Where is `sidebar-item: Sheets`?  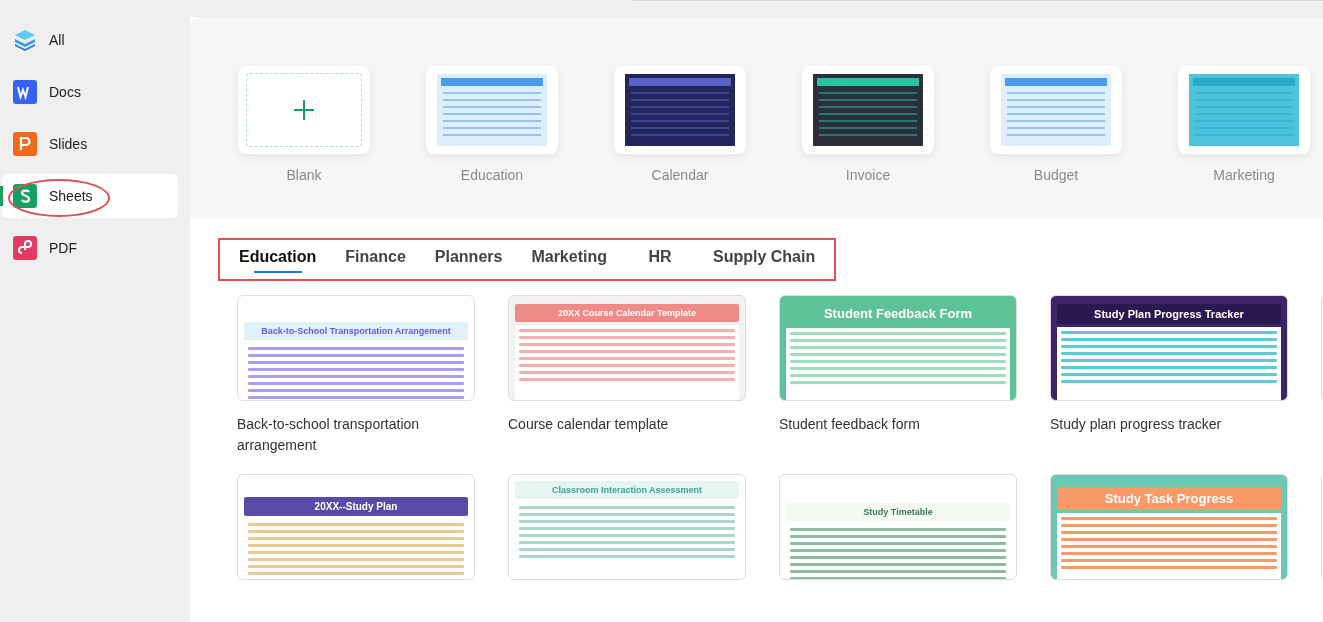 sidebar-item: Sheets is located at coordinates (90, 196).